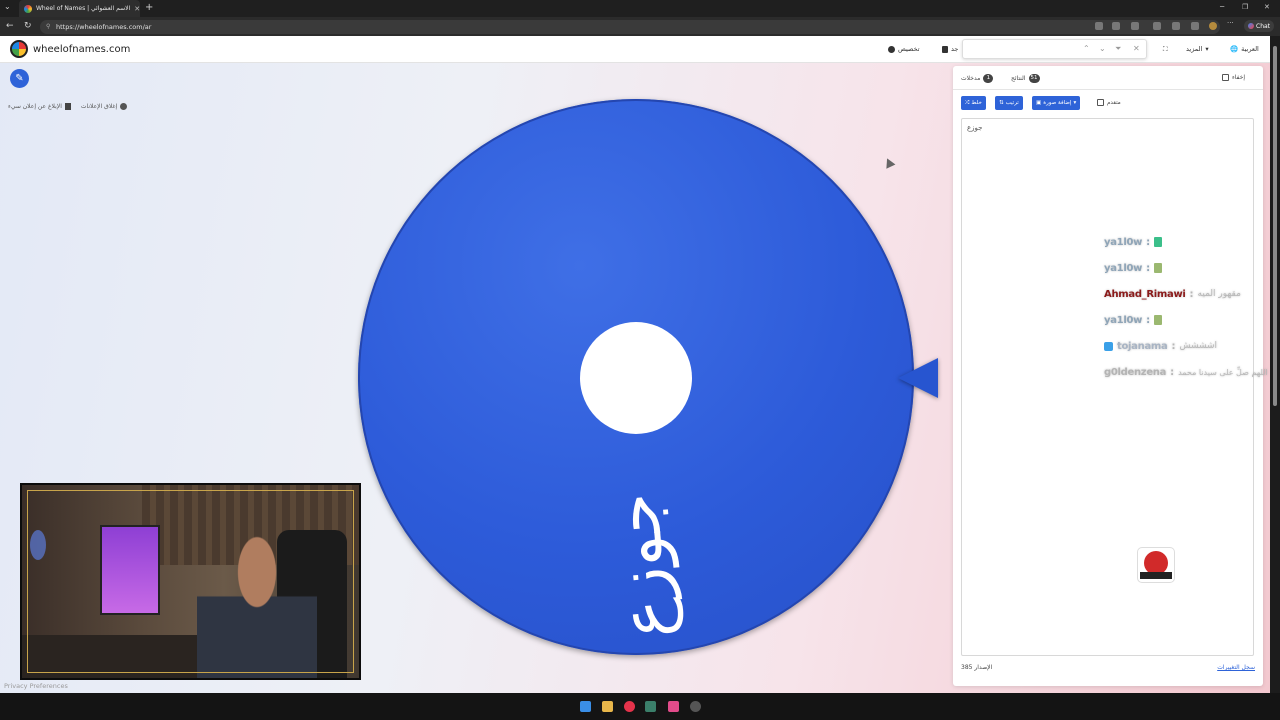  What do you see at coordinates (35, 106) in the screenshot?
I see `report-ad-label: الإبلاغ عن إعلان سيء` at bounding box center [35, 106].